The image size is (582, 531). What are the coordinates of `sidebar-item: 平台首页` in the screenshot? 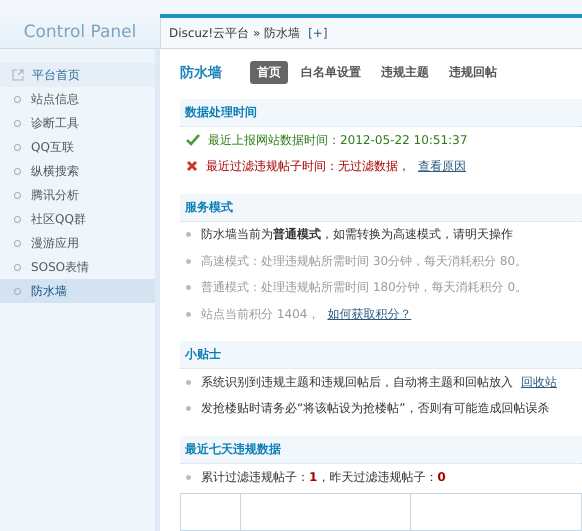 It's located at (77, 75).